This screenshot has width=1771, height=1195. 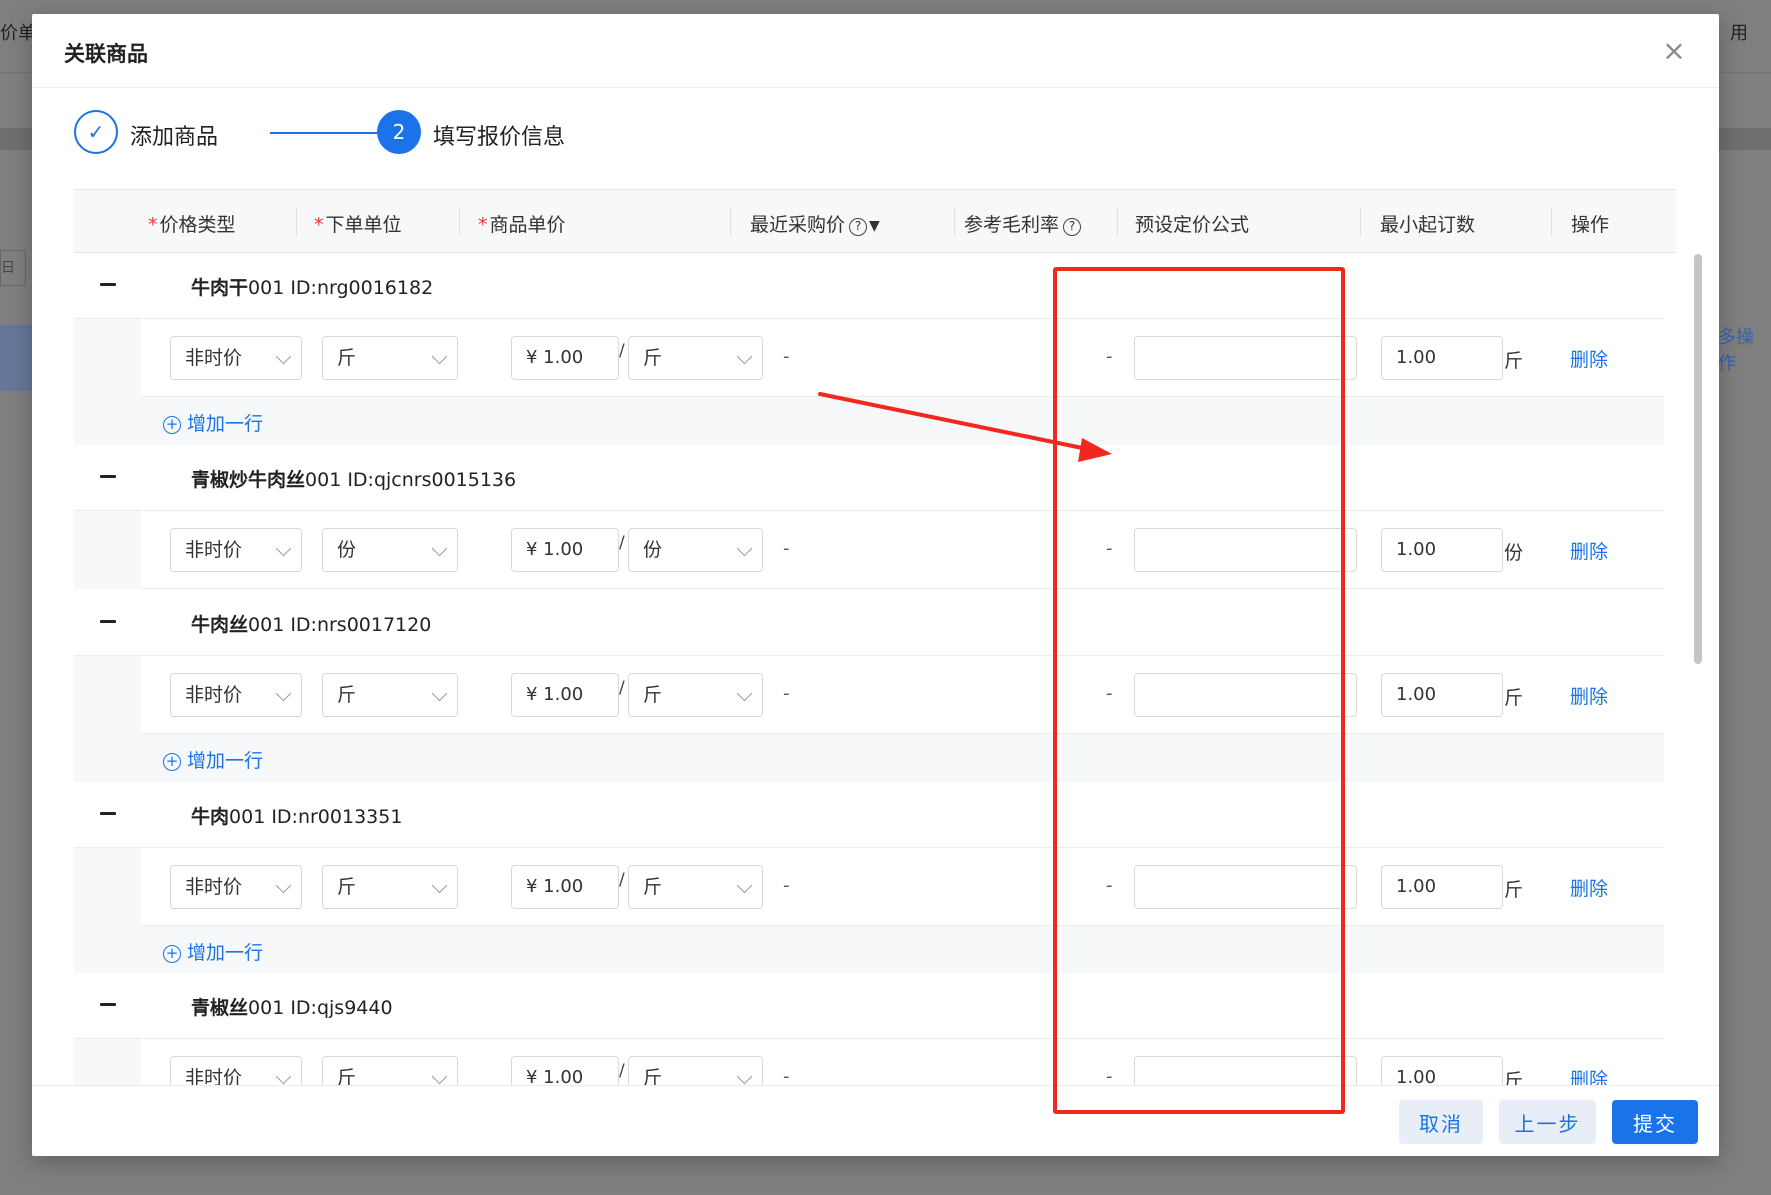 What do you see at coordinates (192, 225) in the screenshot?
I see `col-price-type: * 价格类型` at bounding box center [192, 225].